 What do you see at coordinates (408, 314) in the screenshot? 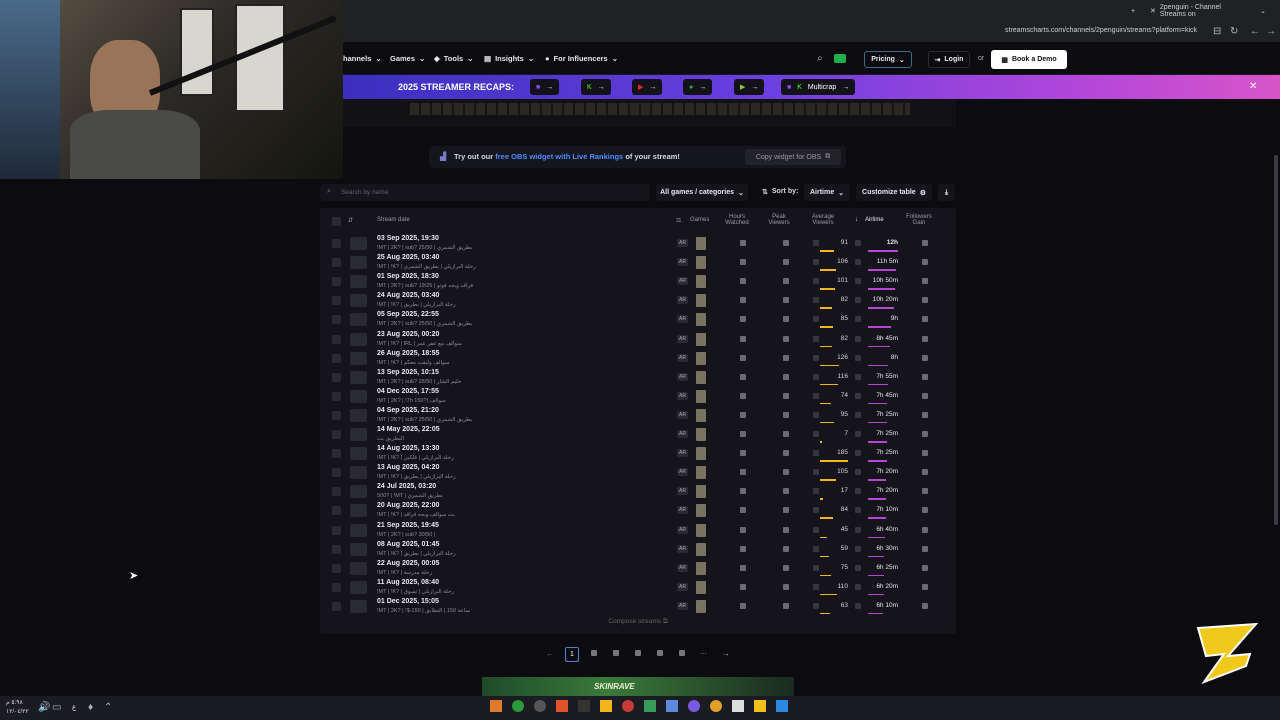
I see `stream-date: 05 Sep 2025, 22:55` at bounding box center [408, 314].